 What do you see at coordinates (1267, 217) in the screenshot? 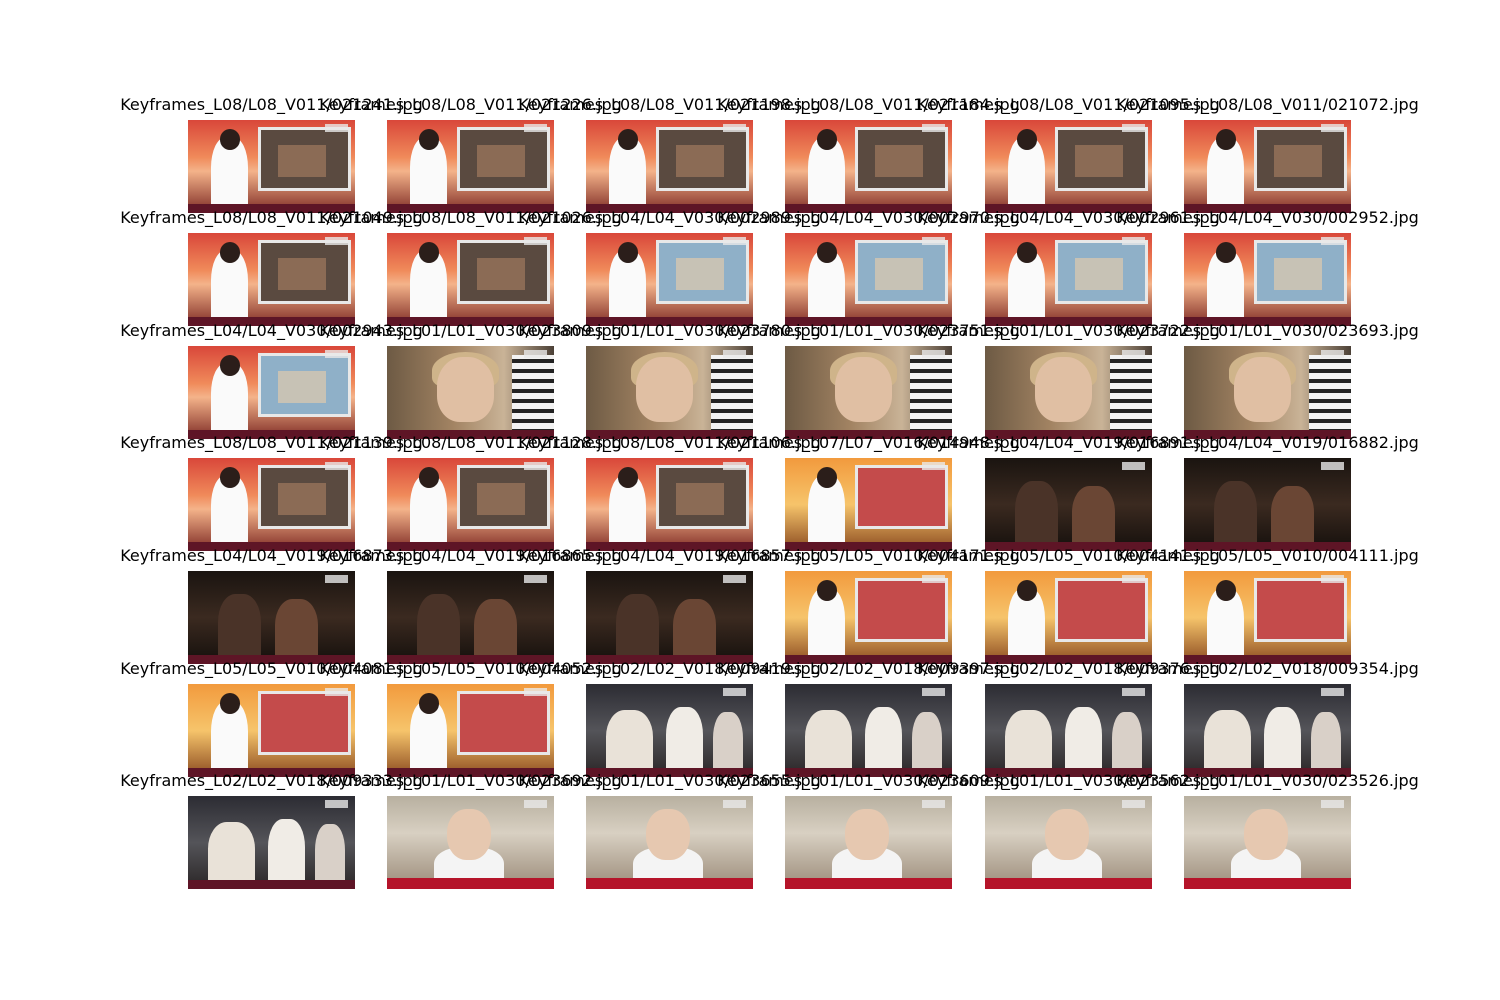
I see `keyframe-caption: Keyframes_L04/L04_V030/002952.jpg` at bounding box center [1267, 217].